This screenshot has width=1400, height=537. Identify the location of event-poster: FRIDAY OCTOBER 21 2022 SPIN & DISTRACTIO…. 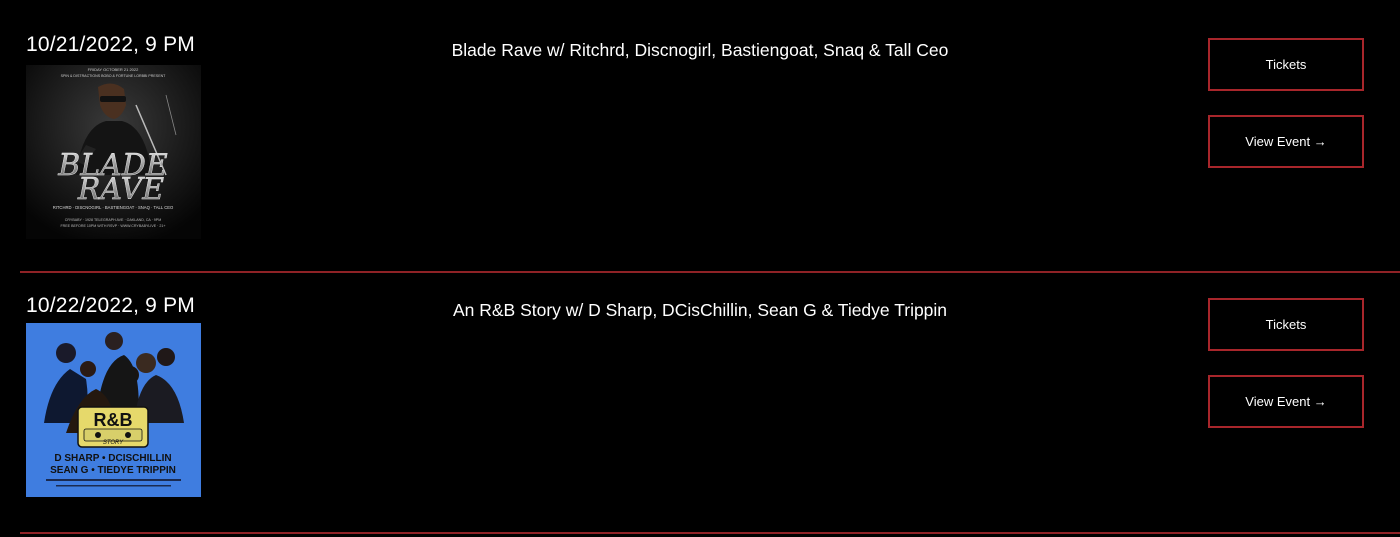
(113, 152).